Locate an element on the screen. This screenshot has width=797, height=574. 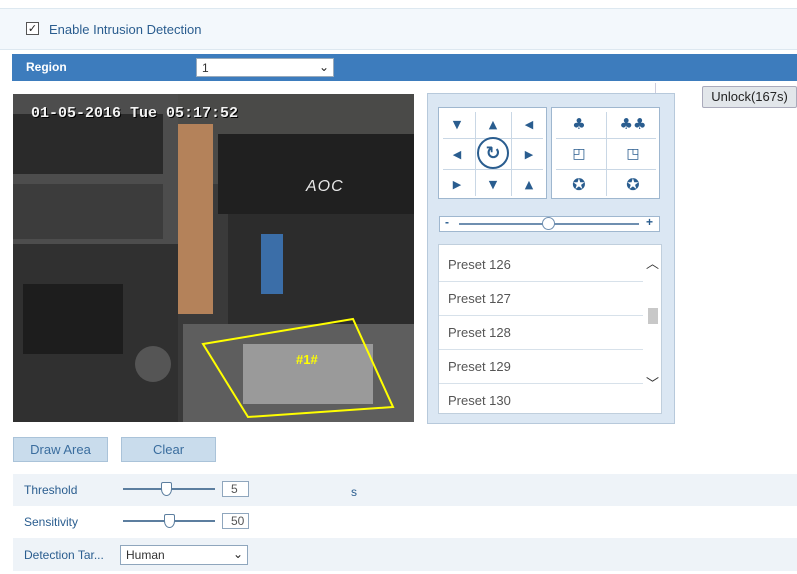
arrow-up-left-icon: ▼ is located at coordinates (457, 124).